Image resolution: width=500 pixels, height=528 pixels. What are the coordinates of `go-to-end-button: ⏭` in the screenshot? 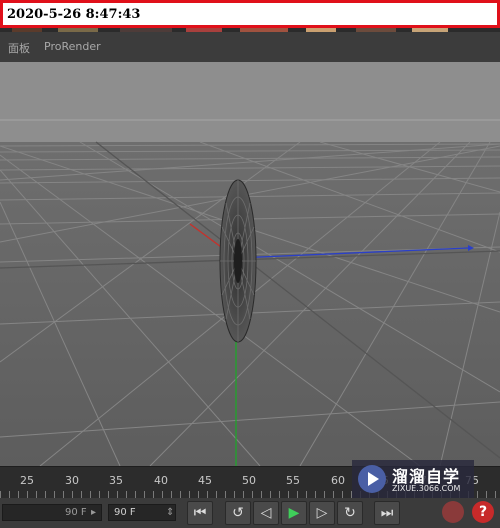 It's located at (387, 513).